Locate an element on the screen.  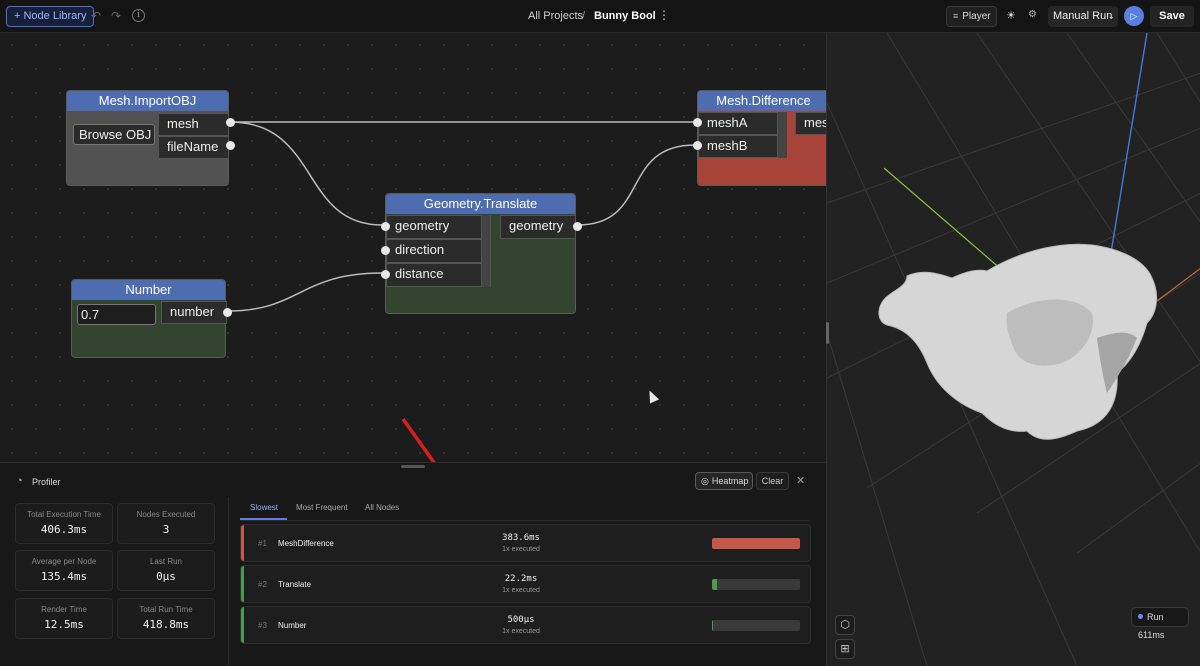
node-library-button: + Node Library is located at coordinates (50, 16).